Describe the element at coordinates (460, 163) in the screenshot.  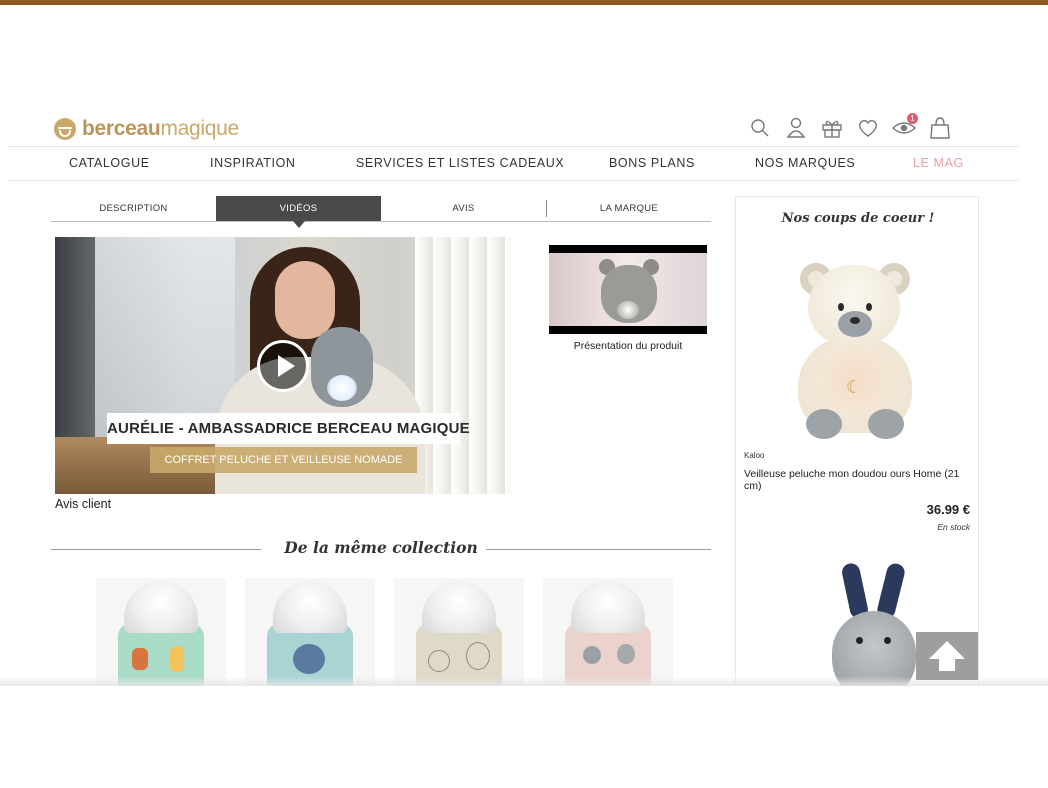
I see `nav-services-listes-cadeaux: SERVICES ET LISTES CADEAUX` at that location.